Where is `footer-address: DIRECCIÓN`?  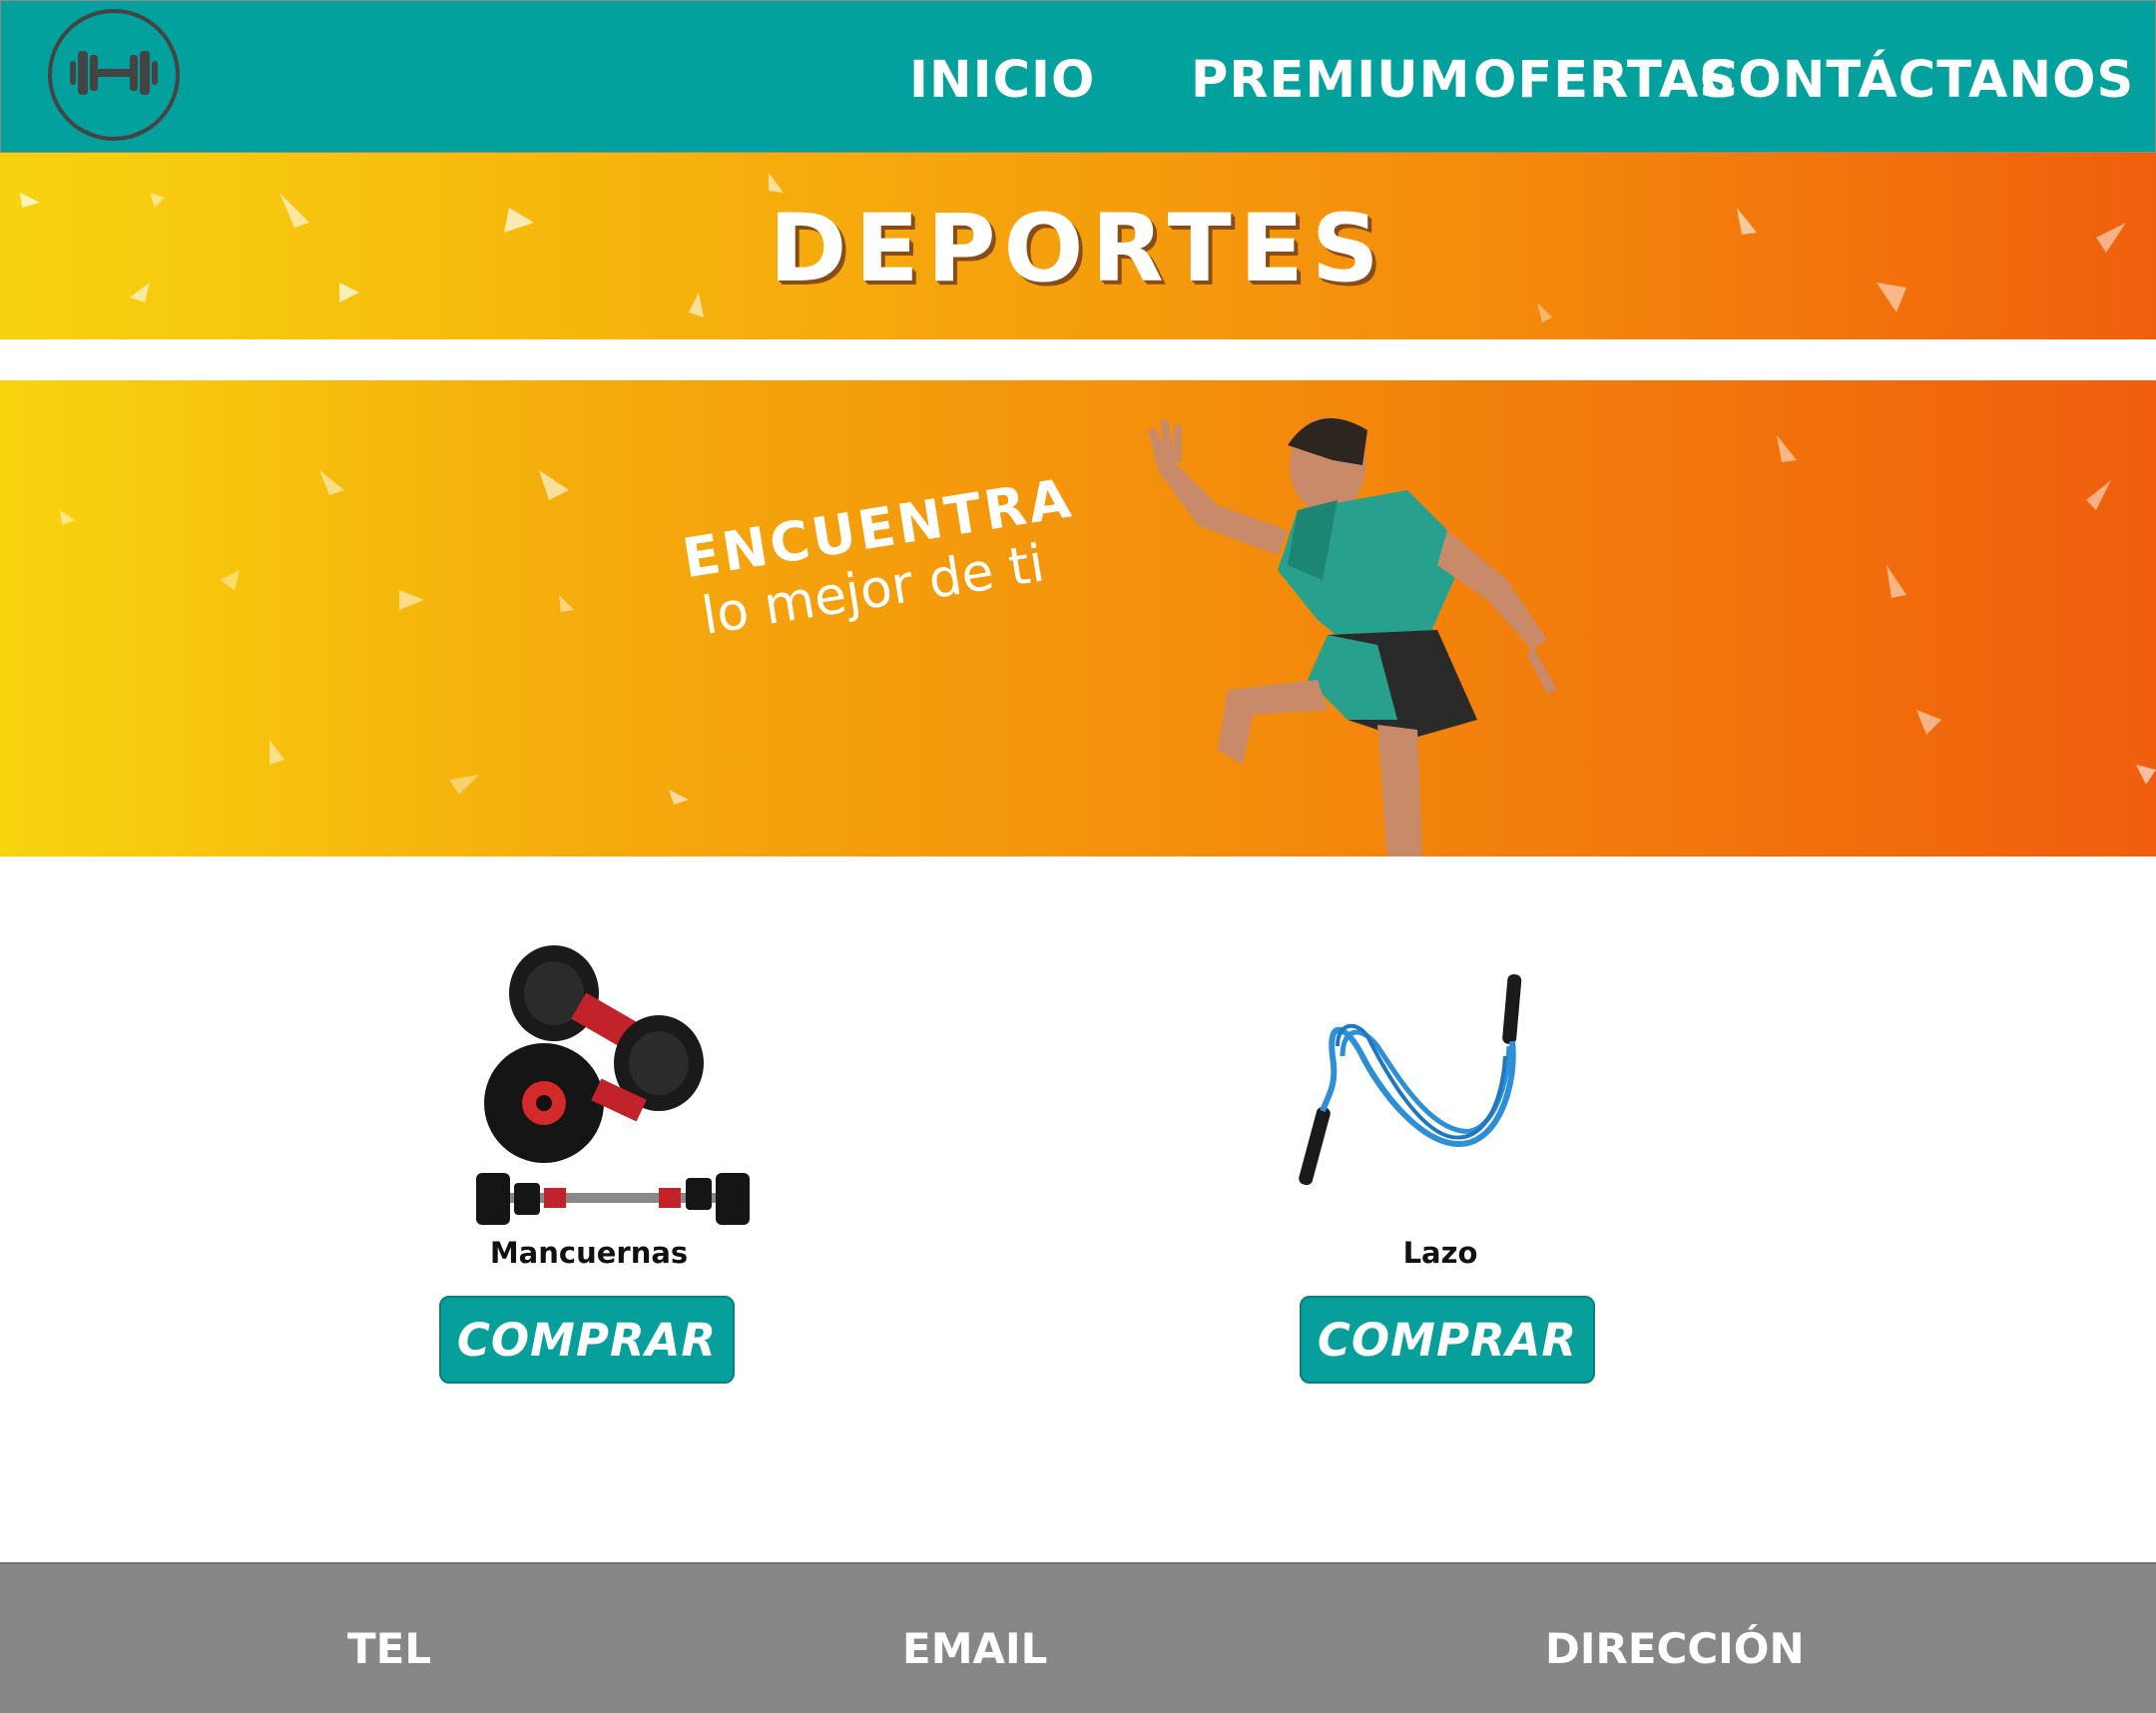
footer-address: DIRECCIÓN is located at coordinates (1675, 1649).